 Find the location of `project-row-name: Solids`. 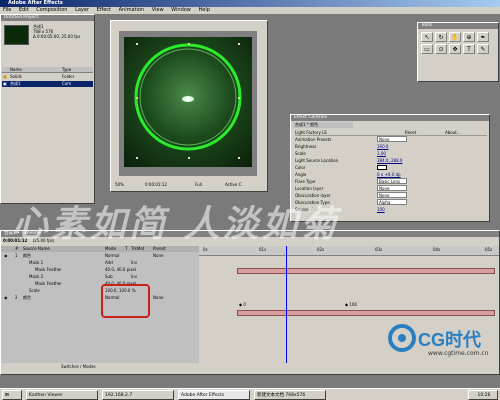

project-row-name: Solids is located at coordinates (16, 76).